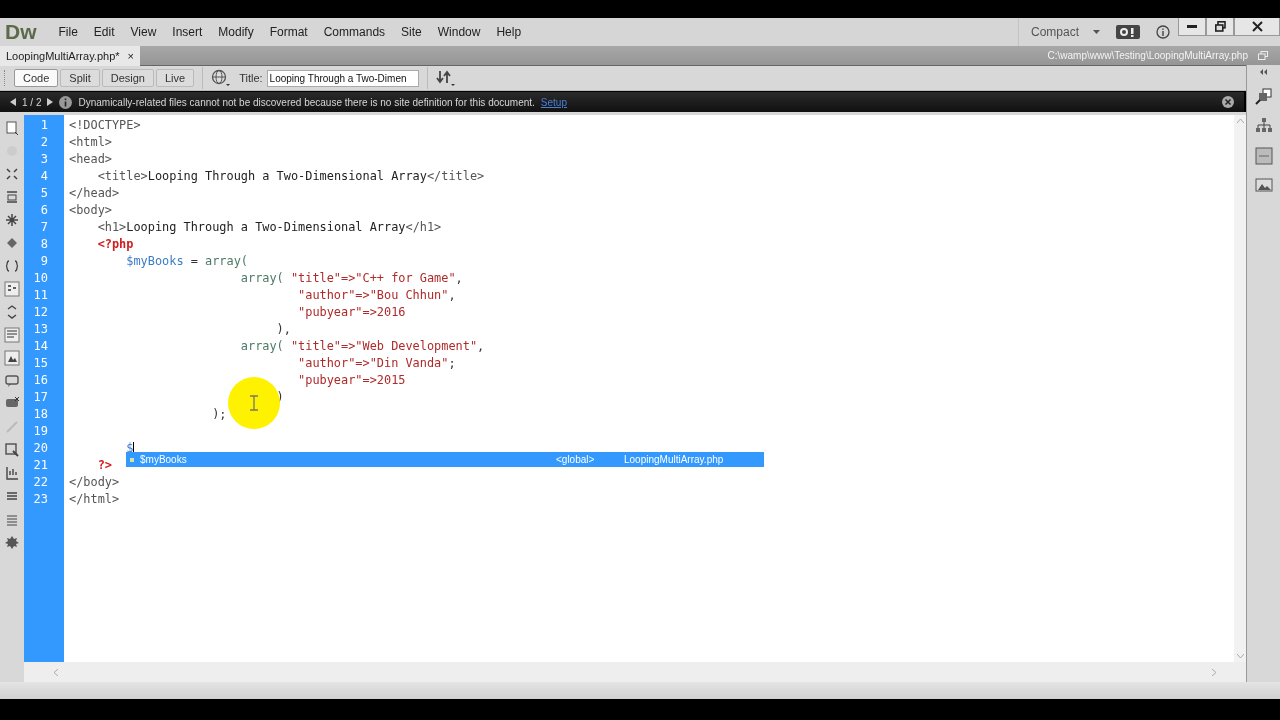 The width and height of the screenshot is (1280, 720). What do you see at coordinates (94, 193) in the screenshot?
I see `code-token: </head>` at bounding box center [94, 193].